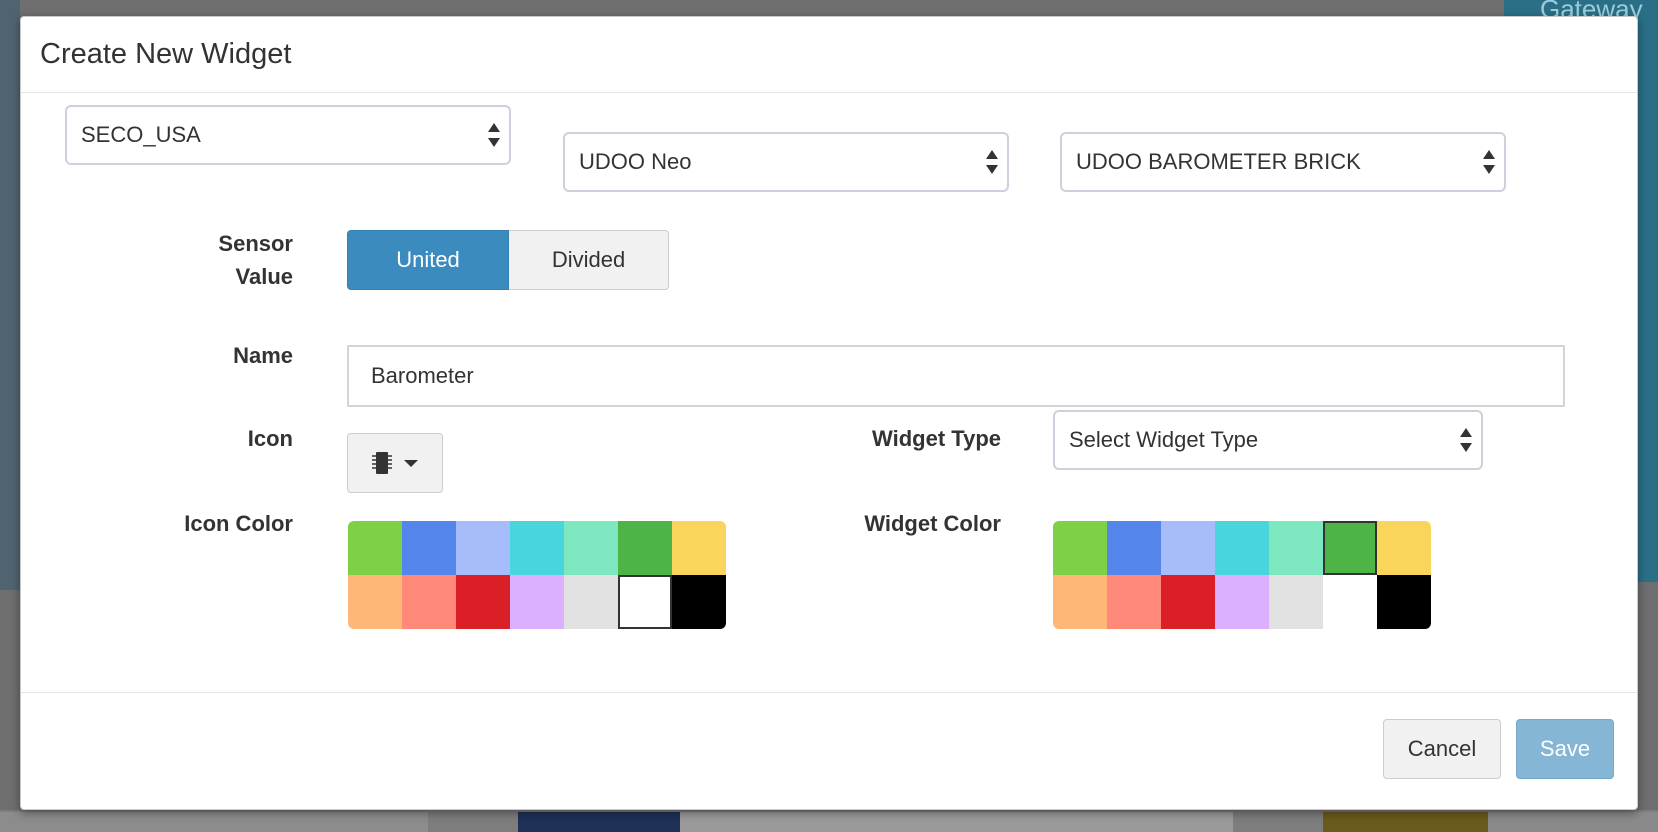 Image resolution: width=1658 pixels, height=832 pixels. I want to click on icon-color-palette, so click(537, 575).